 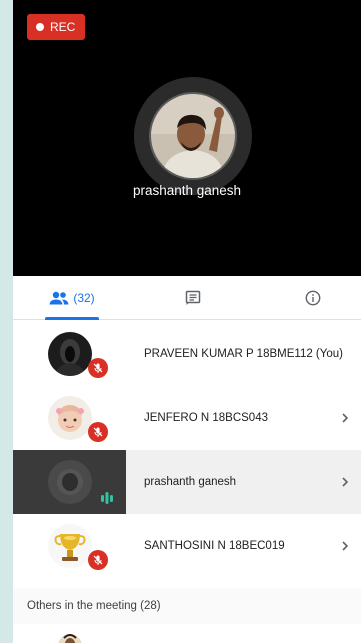 I want to click on recording-badge: REC, so click(x=56, y=27).